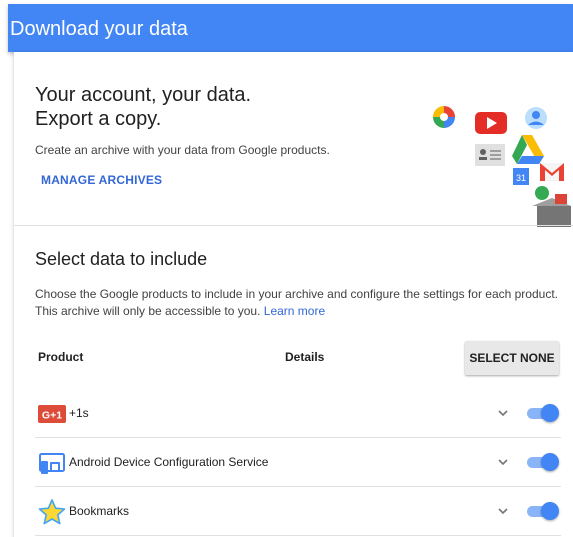  I want to click on youtube-icon, so click(491, 123).